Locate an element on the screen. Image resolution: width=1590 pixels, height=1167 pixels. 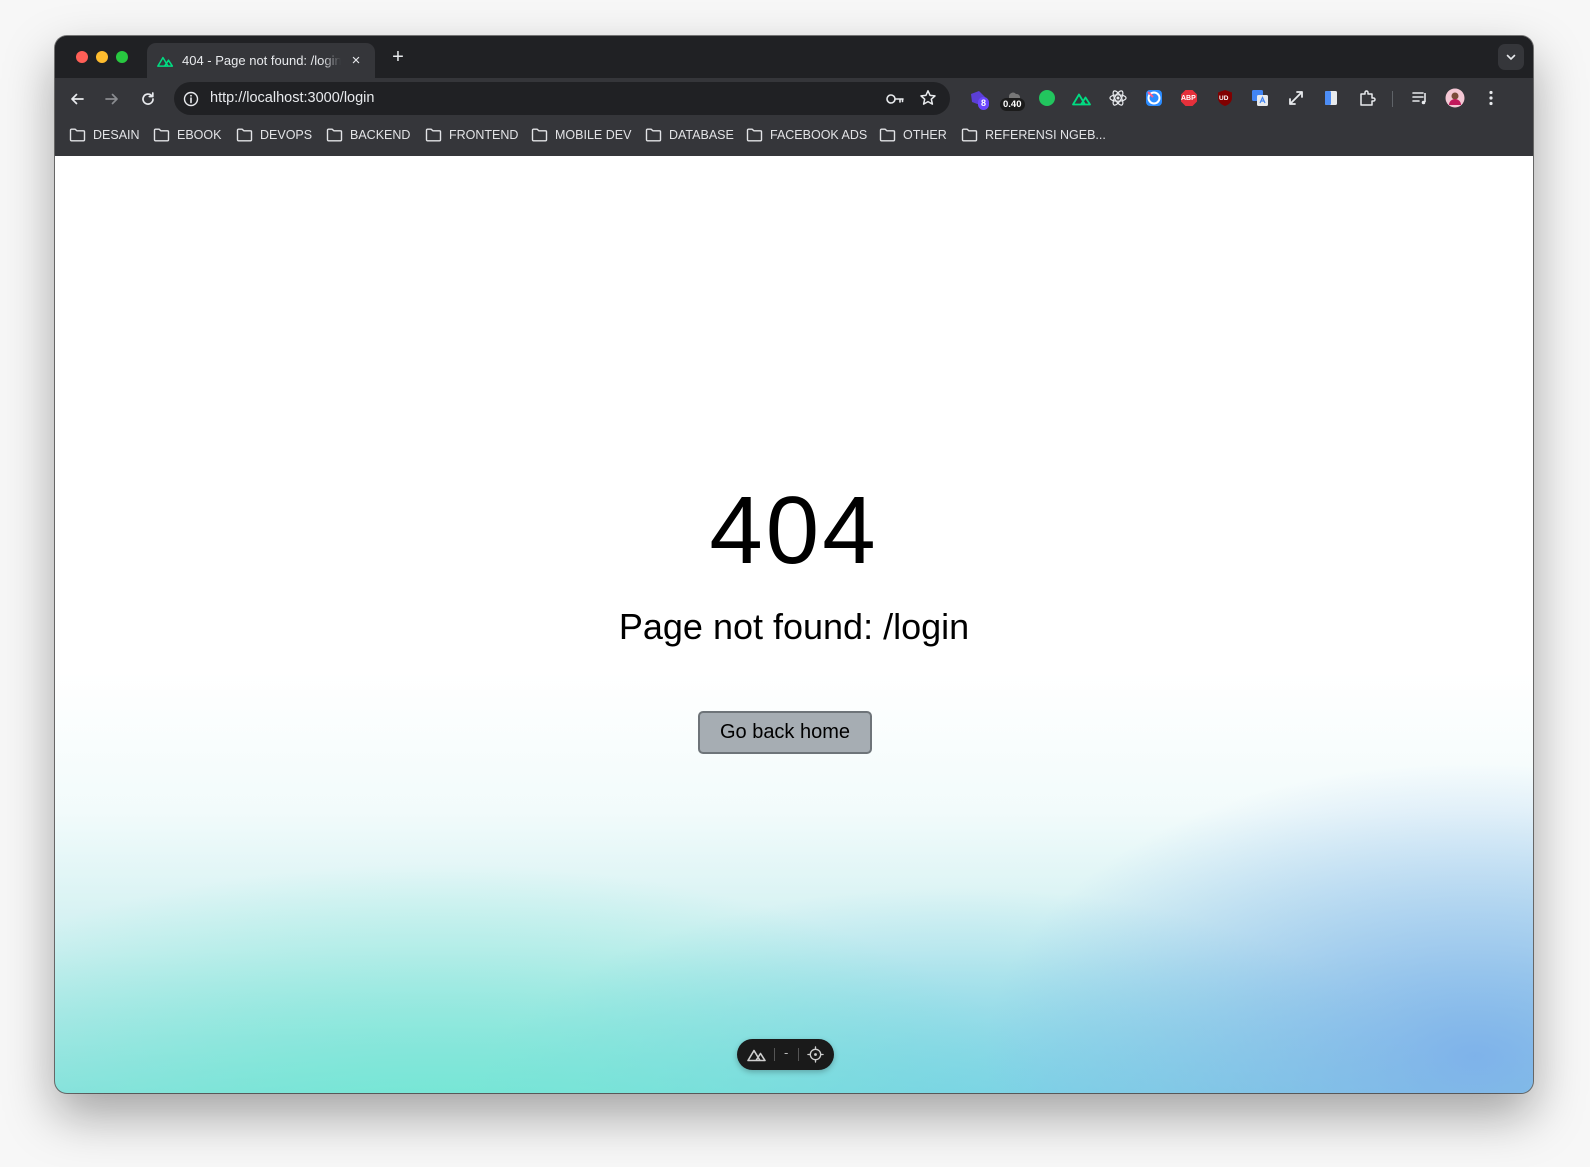
extension-react is located at coordinates (1118, 98).